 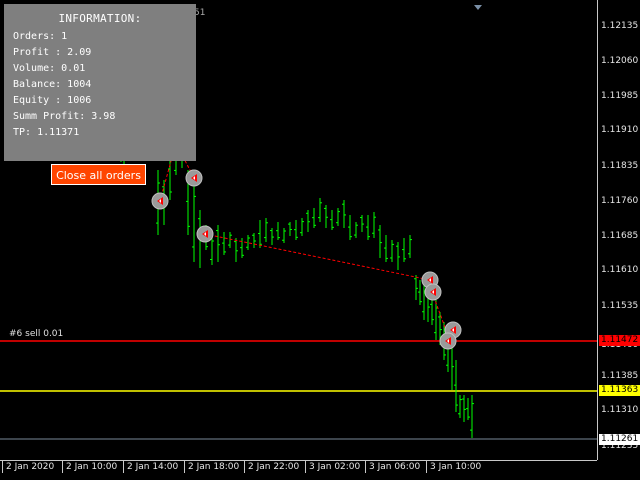 I want to click on price-tick-label: 1.11385, so click(x=620, y=376).